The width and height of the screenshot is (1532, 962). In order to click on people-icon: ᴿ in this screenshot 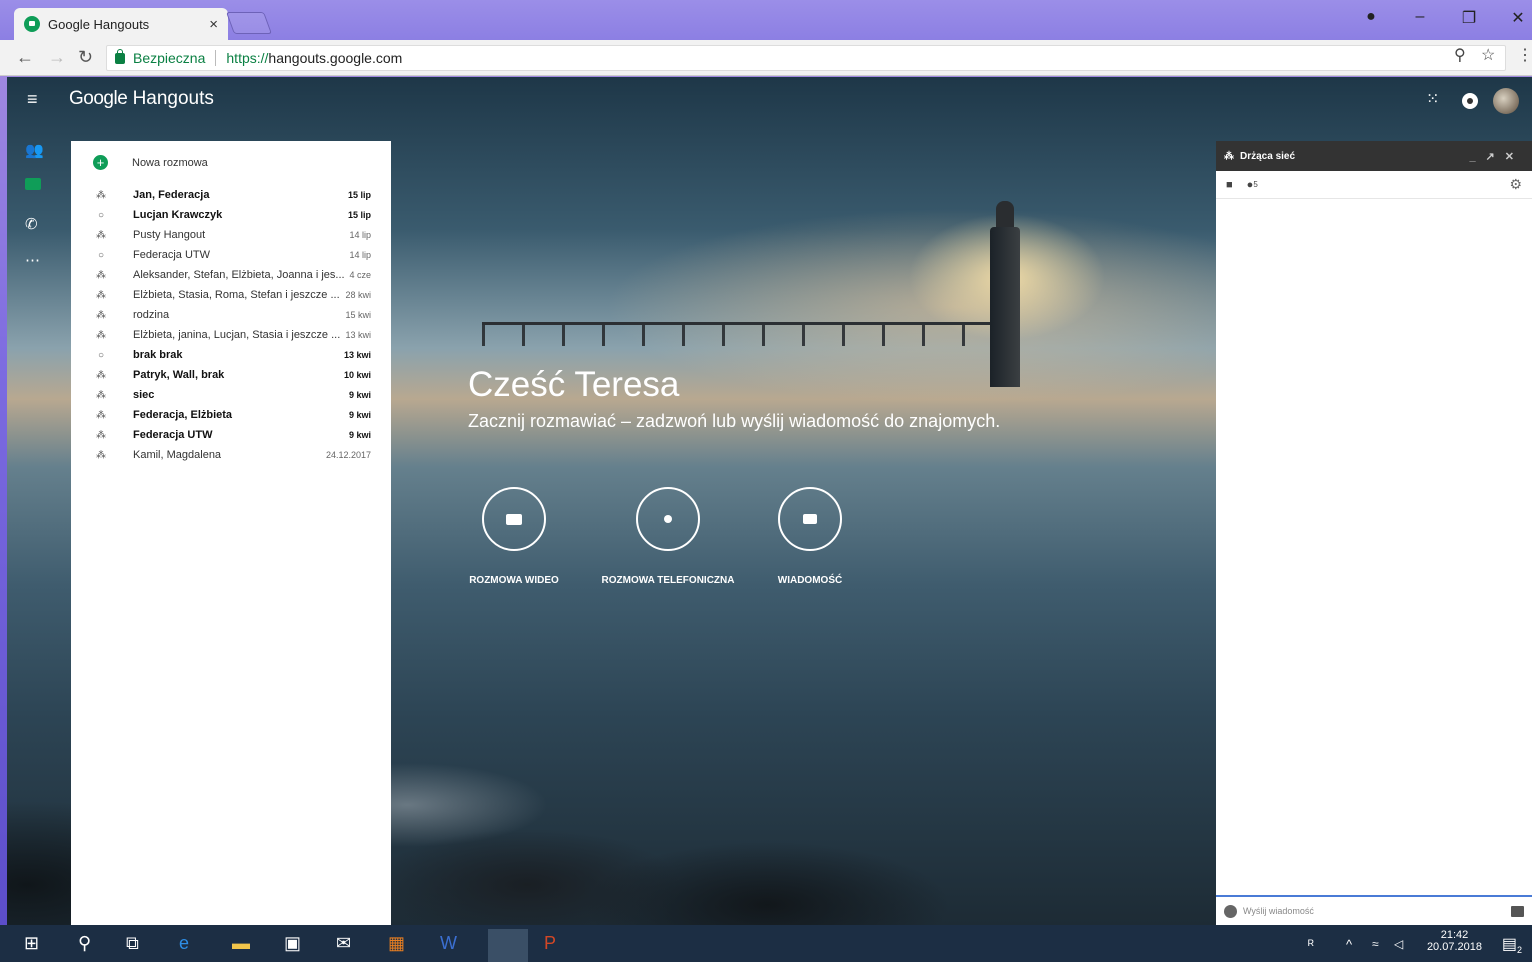, I will do `click(1311, 944)`.